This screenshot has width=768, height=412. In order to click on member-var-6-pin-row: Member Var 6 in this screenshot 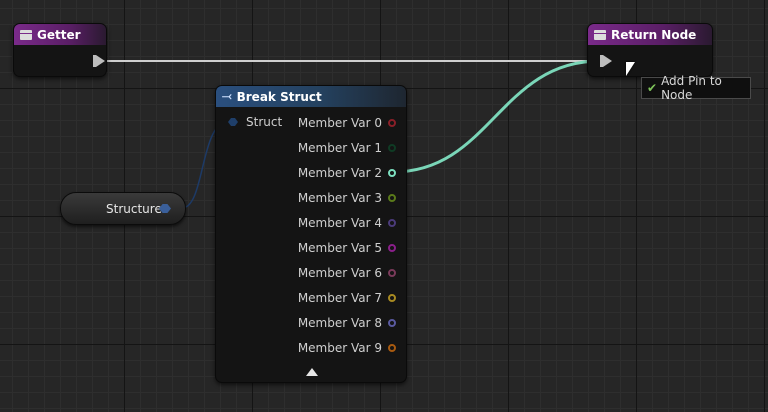, I will do `click(347, 273)`.